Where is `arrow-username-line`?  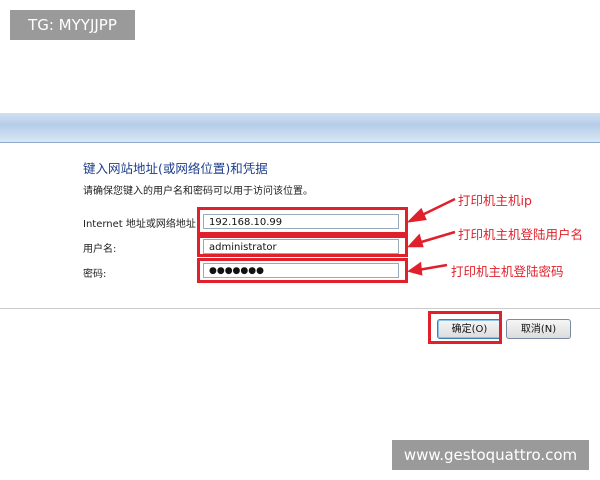
arrow-username-line is located at coordinates (436, 237).